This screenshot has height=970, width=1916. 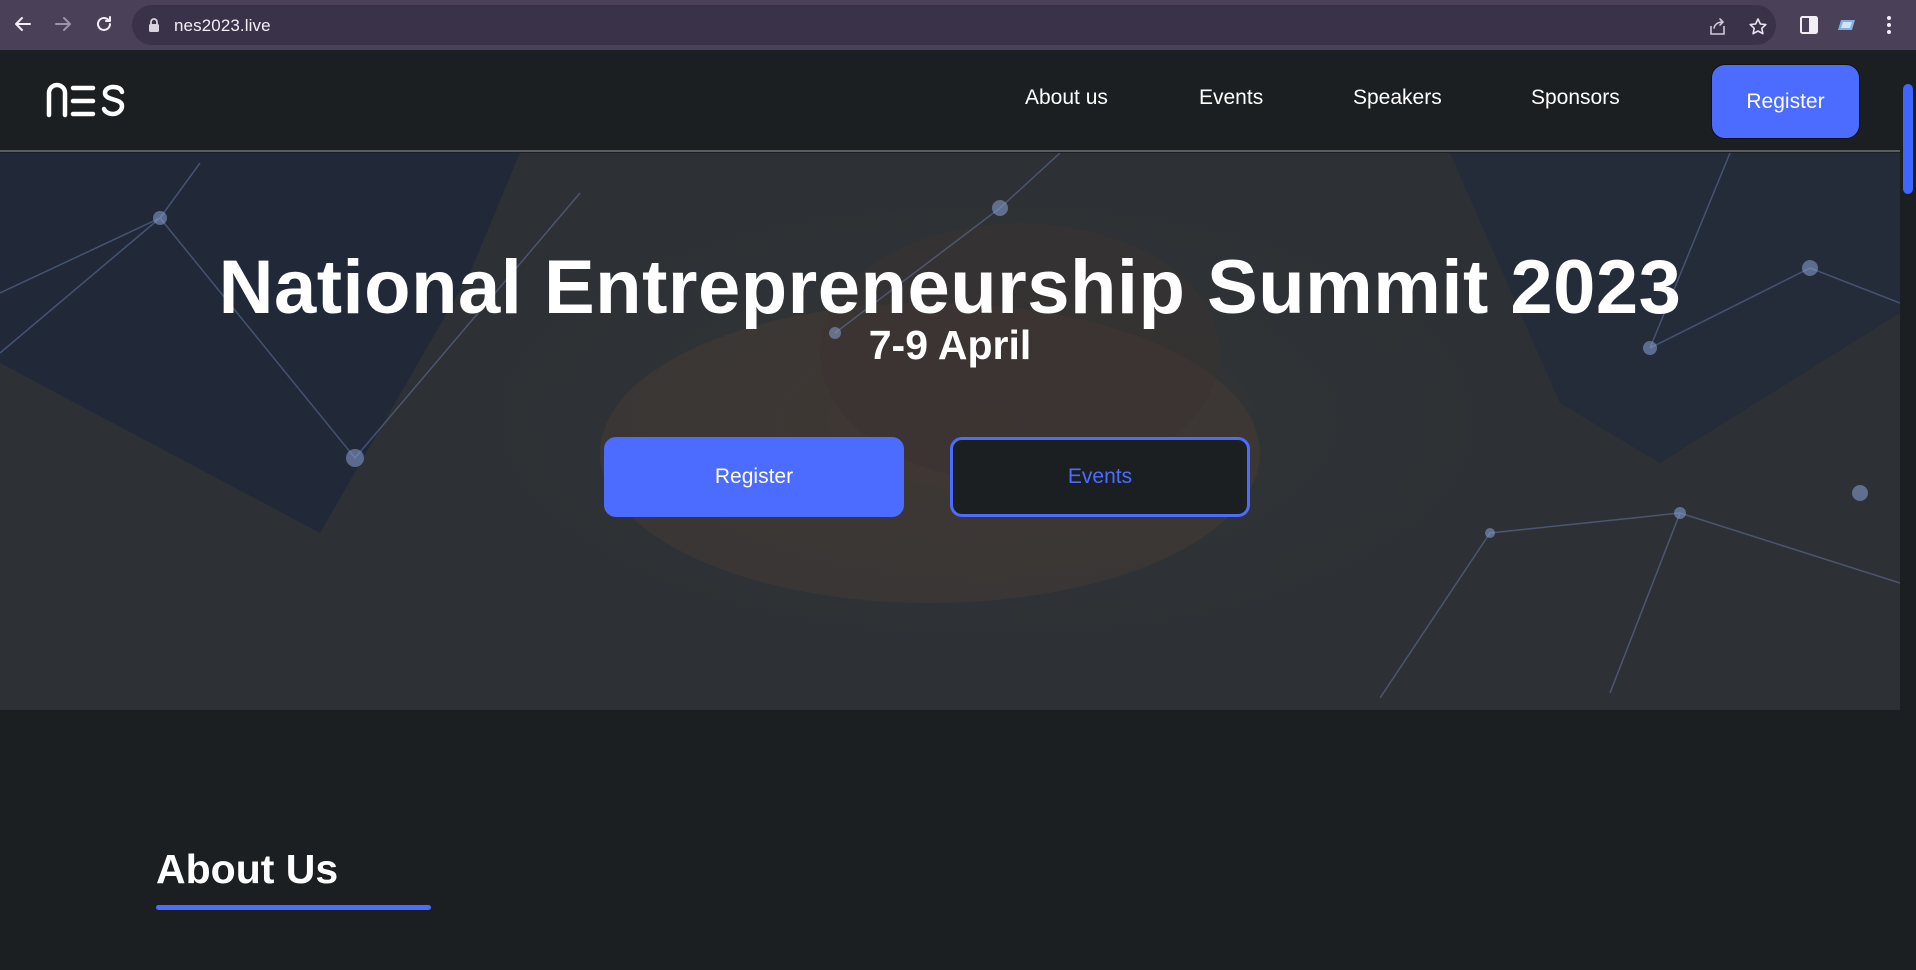 What do you see at coordinates (1908, 139) in the screenshot?
I see `scrollbar-thumb` at bounding box center [1908, 139].